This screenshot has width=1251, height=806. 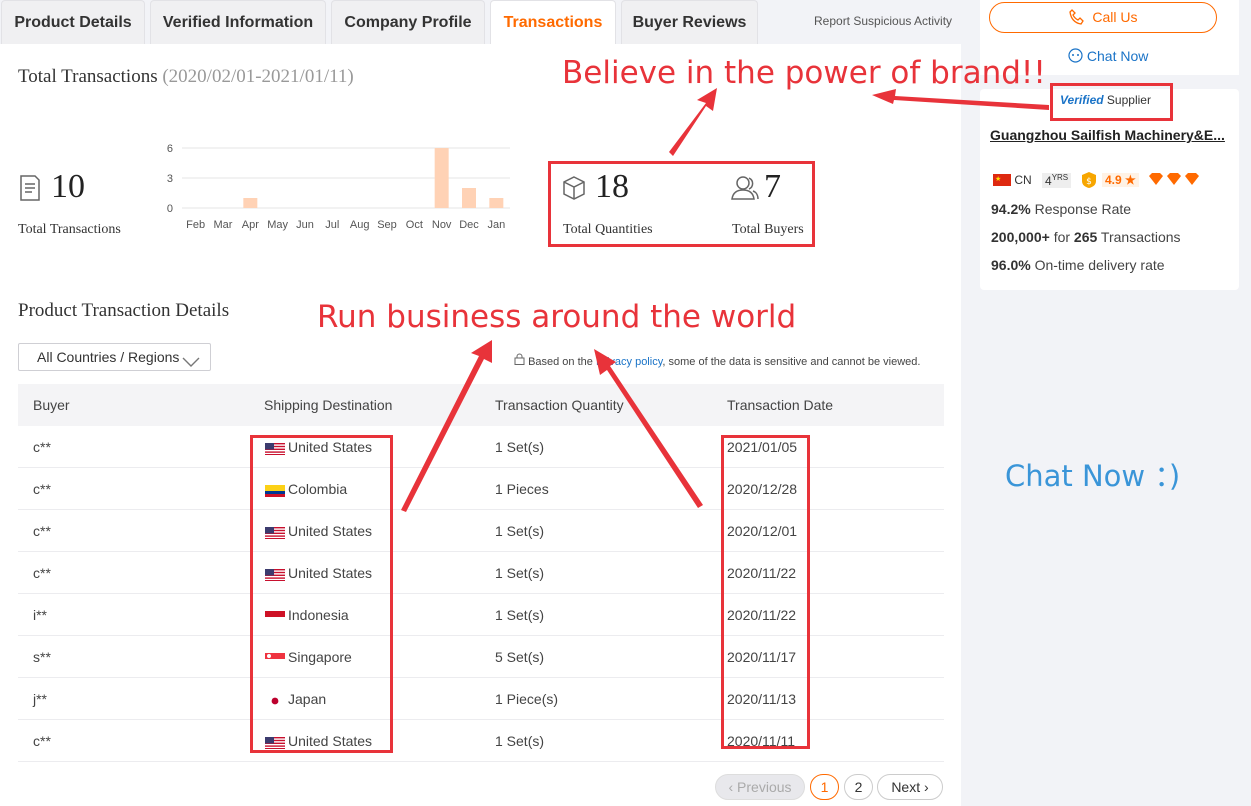 I want to click on arrow-to-destinations, so click(x=446, y=426).